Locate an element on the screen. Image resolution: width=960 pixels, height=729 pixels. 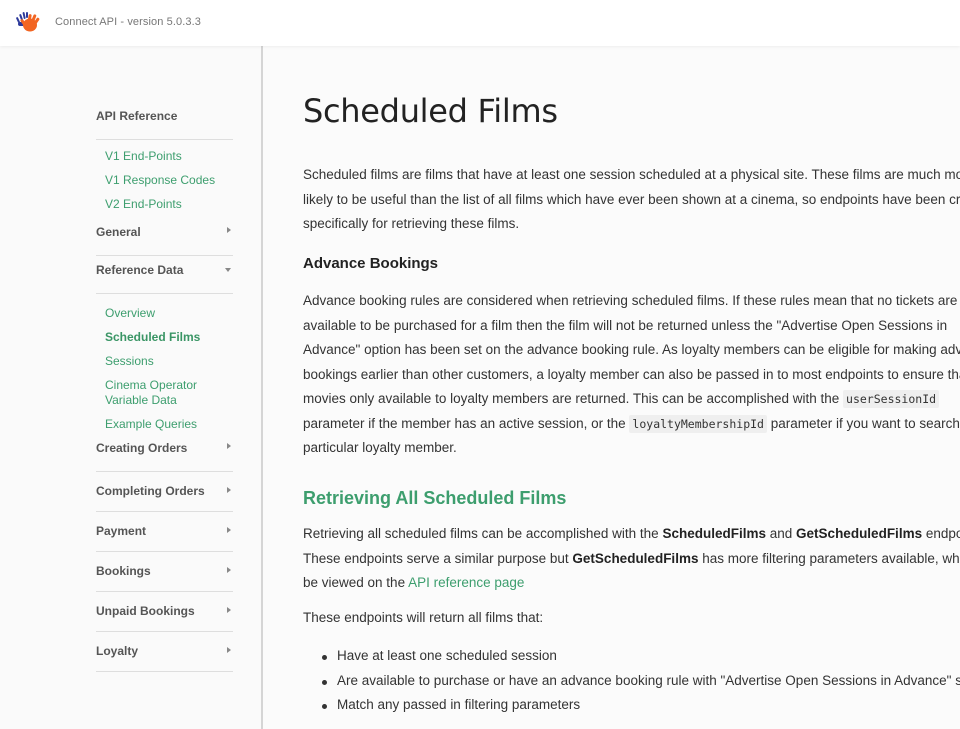
sidebar-item-v1-end-points: V1 End-Points is located at coordinates (169, 156).